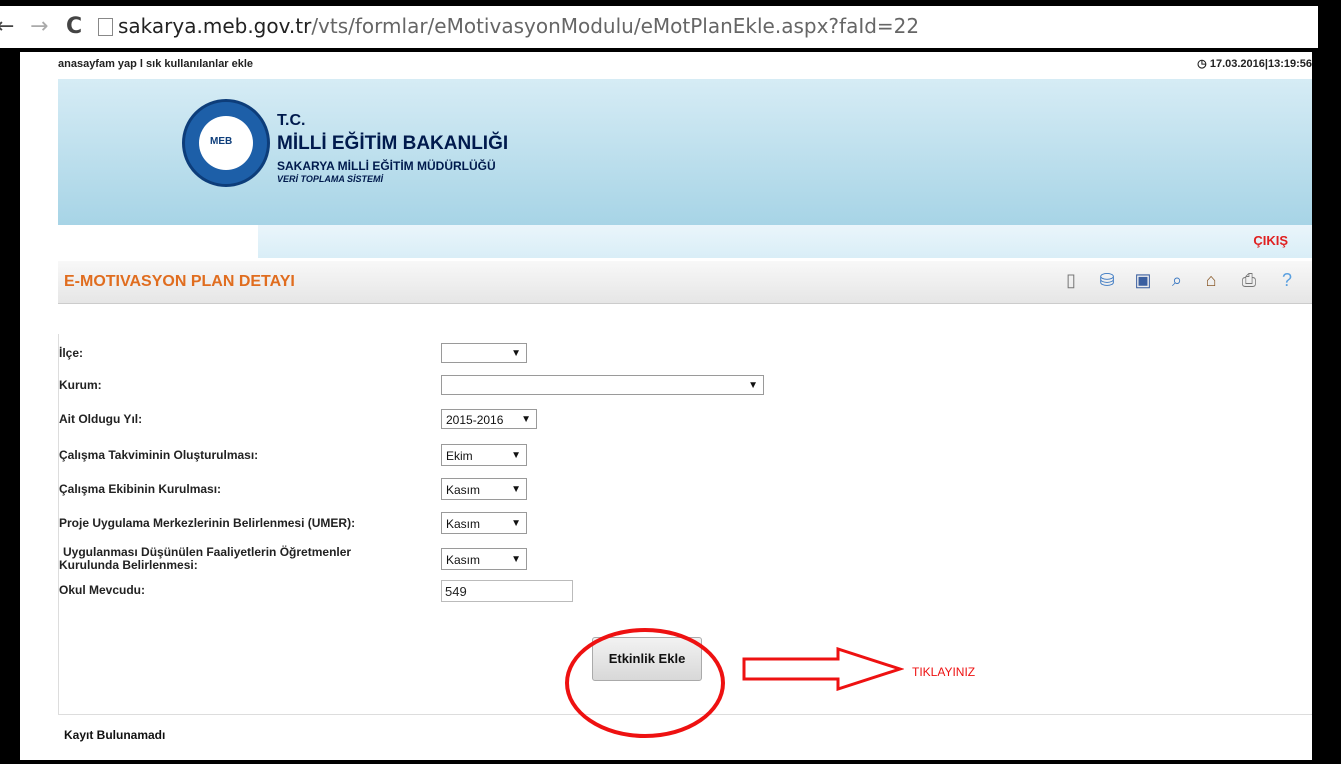  What do you see at coordinates (785, 241) in the screenshot?
I see `logout-strip: ÇIKIŞ` at bounding box center [785, 241].